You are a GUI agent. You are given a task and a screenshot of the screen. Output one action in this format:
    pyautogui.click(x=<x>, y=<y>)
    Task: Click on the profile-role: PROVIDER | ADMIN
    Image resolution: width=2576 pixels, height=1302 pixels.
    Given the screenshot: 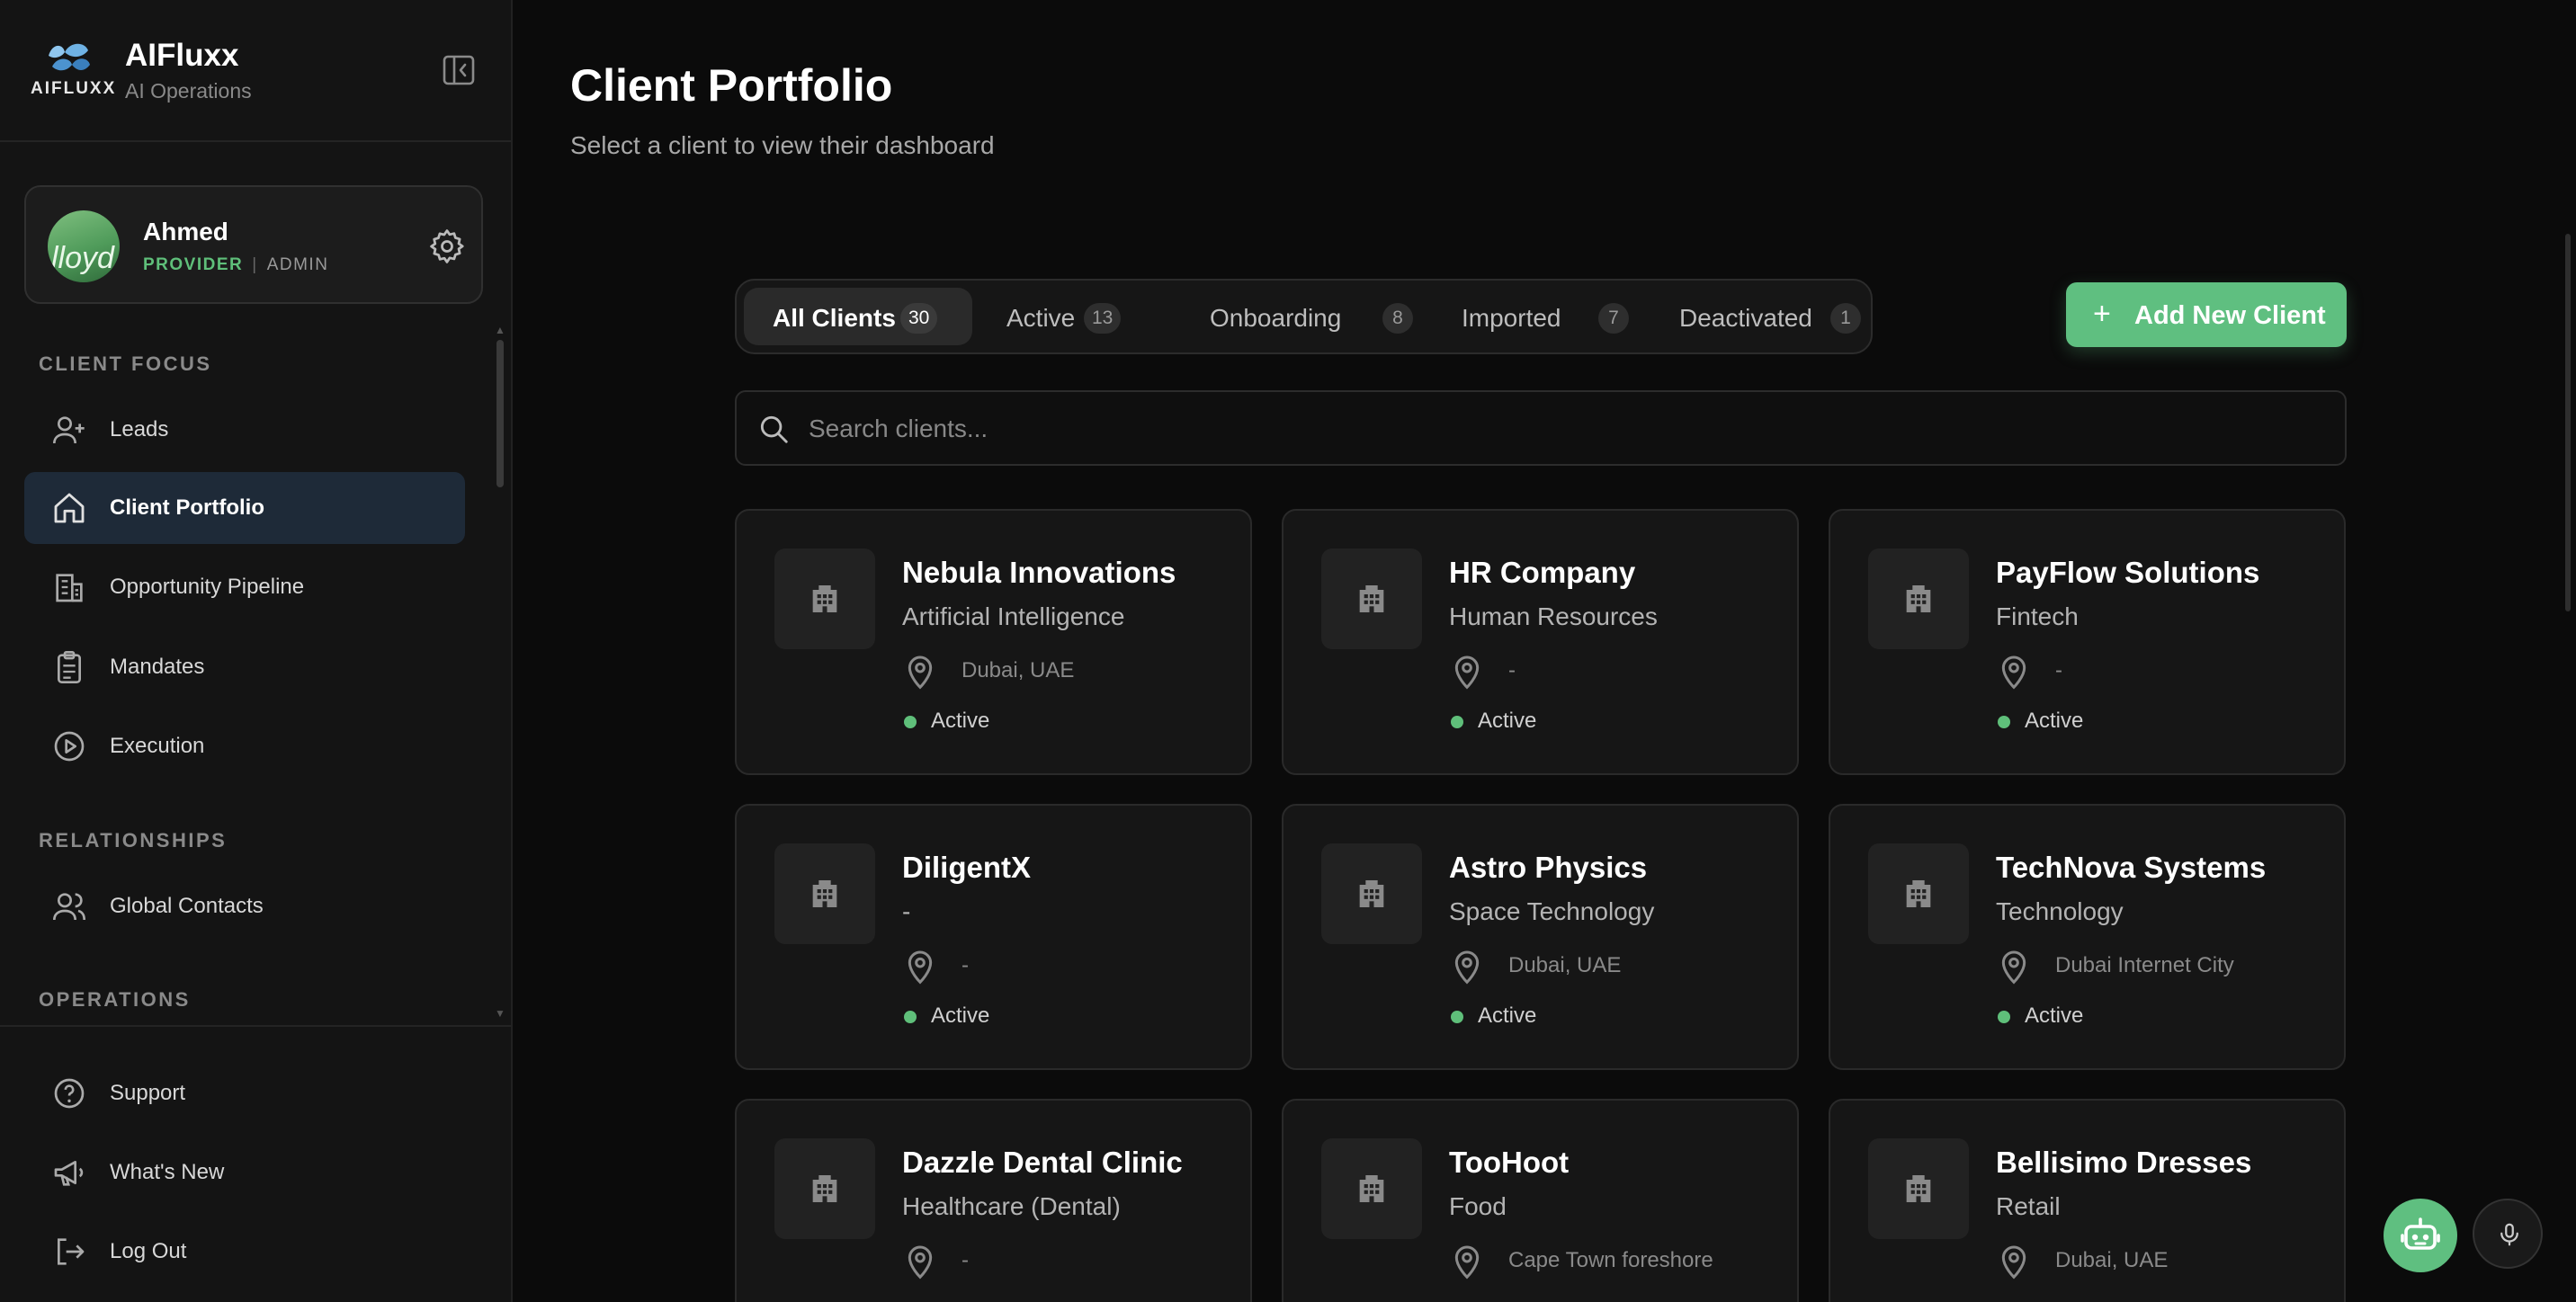 What is the action you would take?
    pyautogui.click(x=235, y=265)
    